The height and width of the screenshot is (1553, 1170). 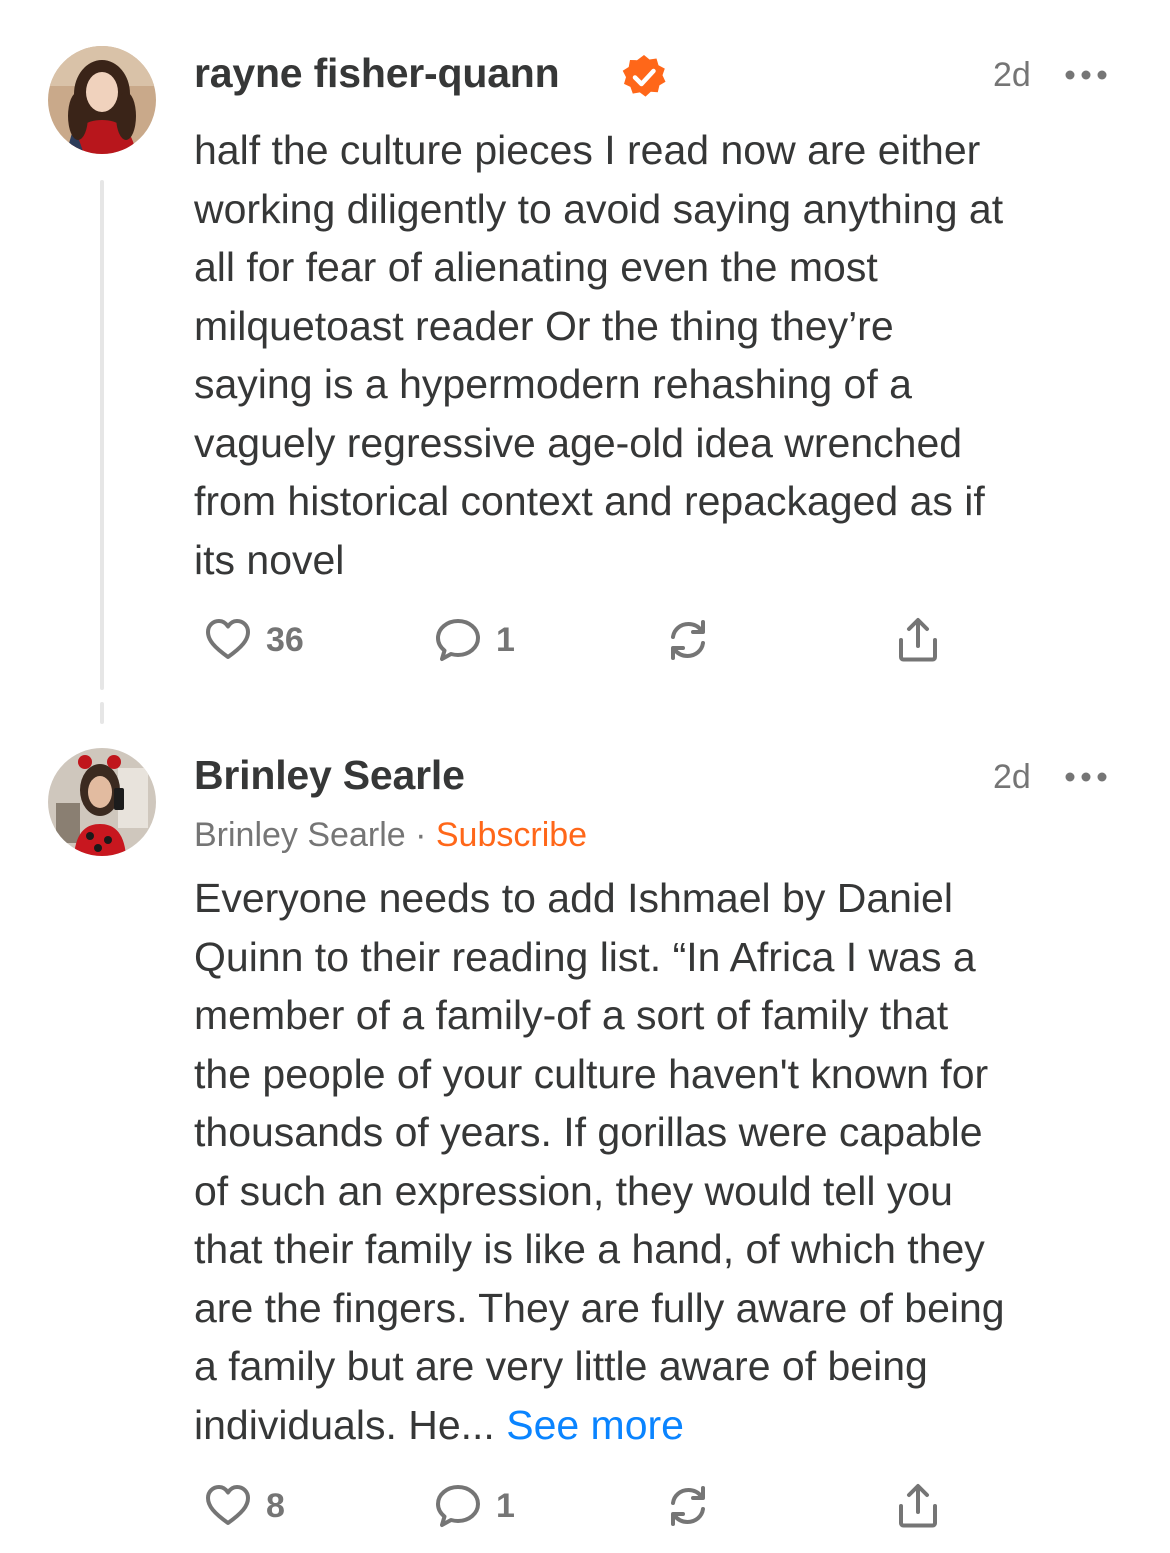 What do you see at coordinates (254, 640) in the screenshot?
I see `like-button: 36` at bounding box center [254, 640].